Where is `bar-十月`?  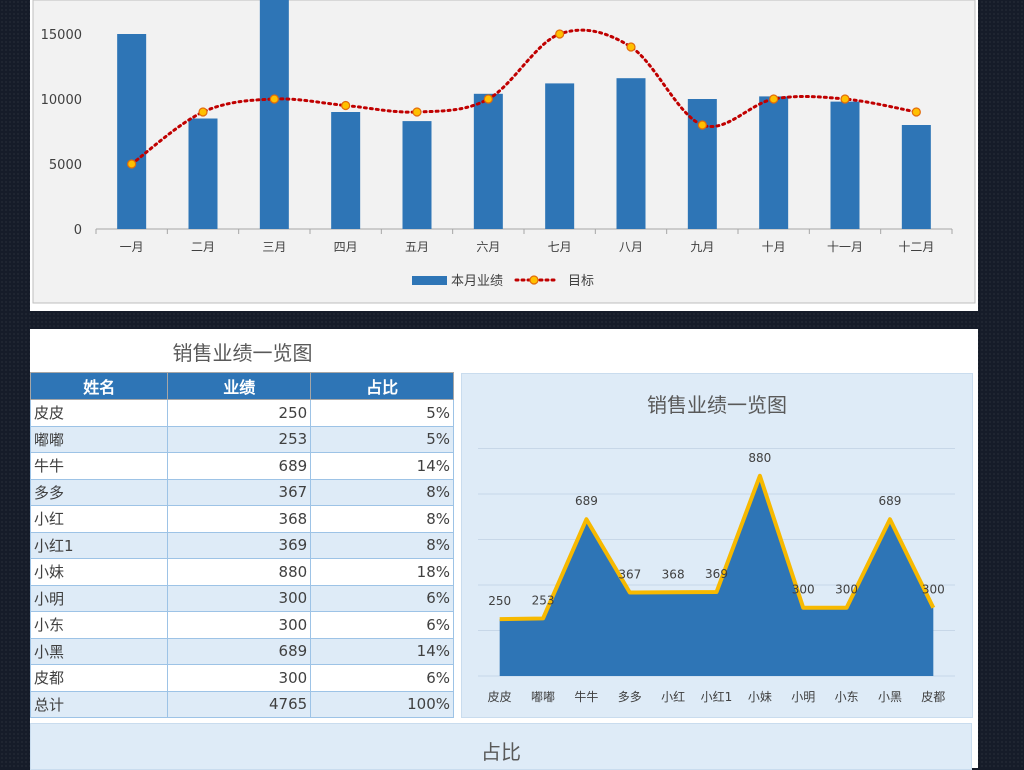
bar-十月 is located at coordinates (774, 163).